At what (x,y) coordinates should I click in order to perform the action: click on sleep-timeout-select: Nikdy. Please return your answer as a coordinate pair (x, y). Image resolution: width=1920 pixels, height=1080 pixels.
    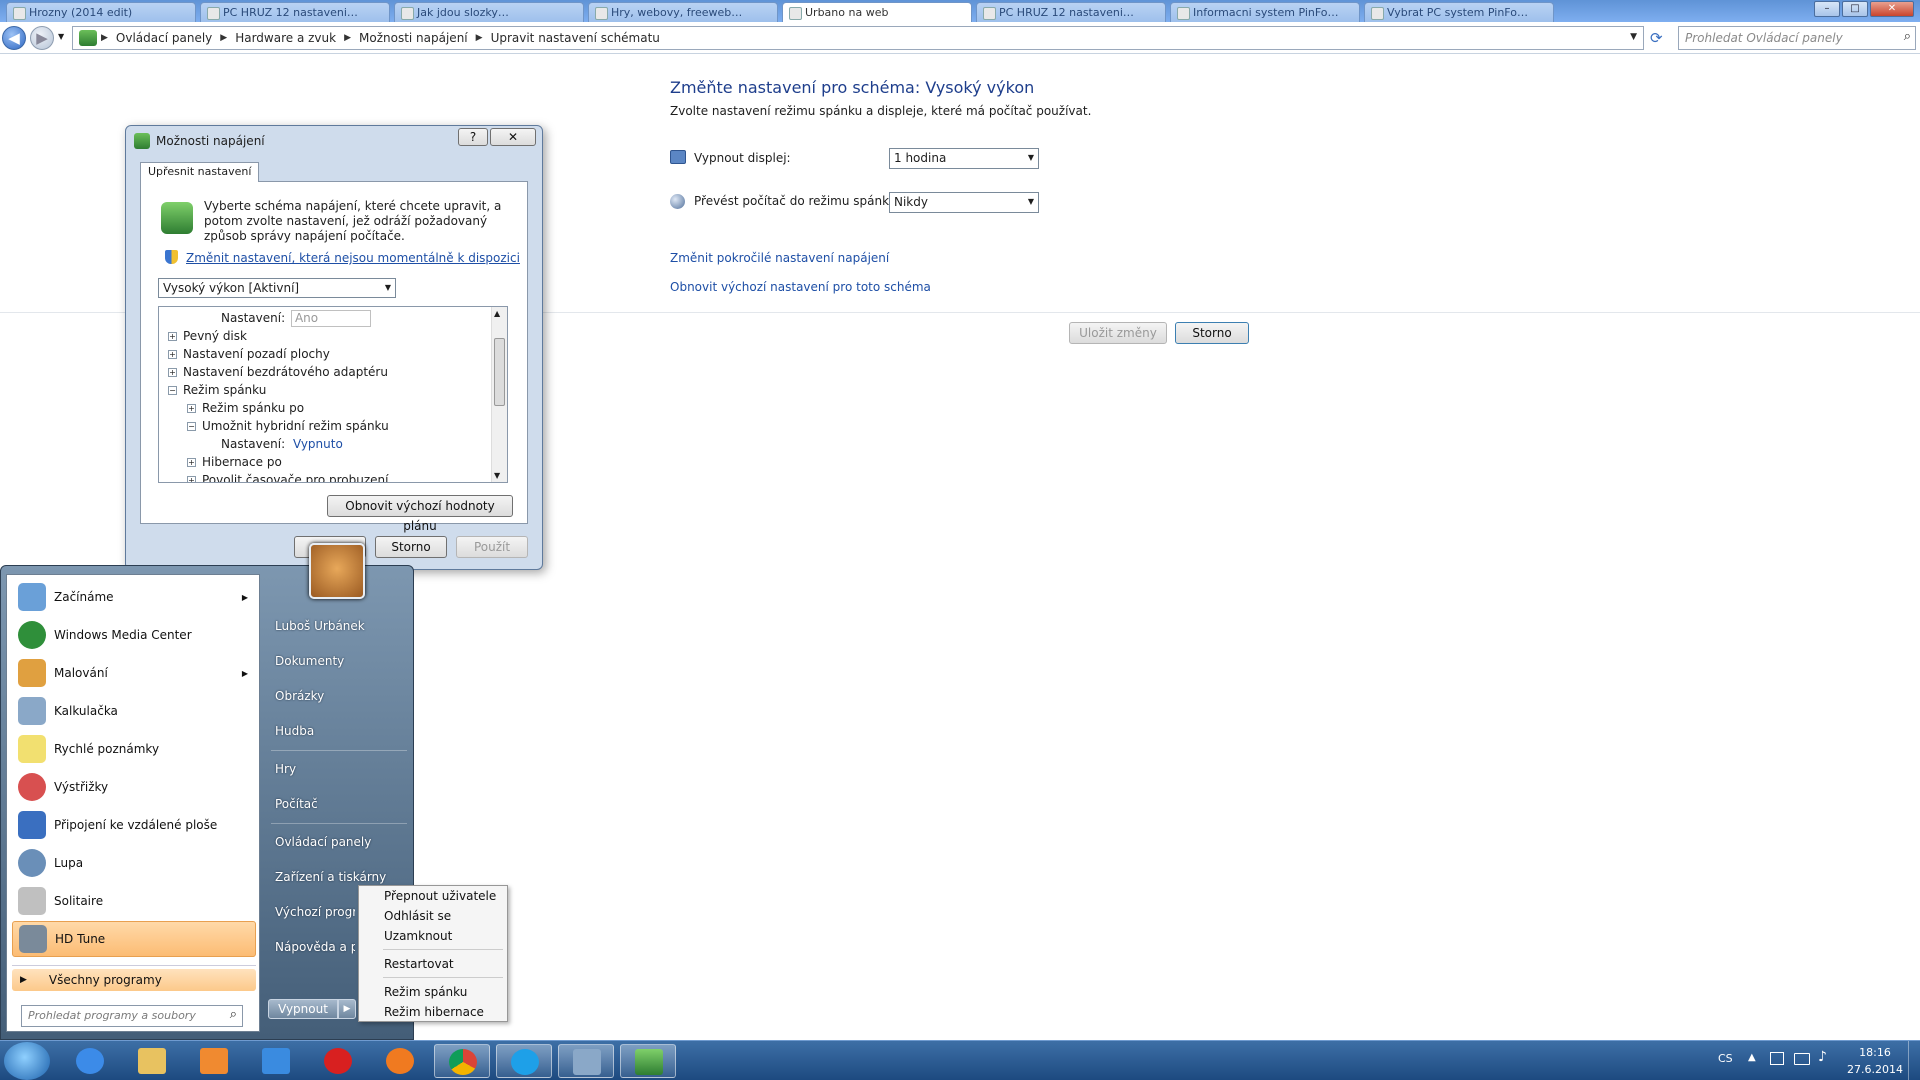
    Looking at the image, I should click on (964, 202).